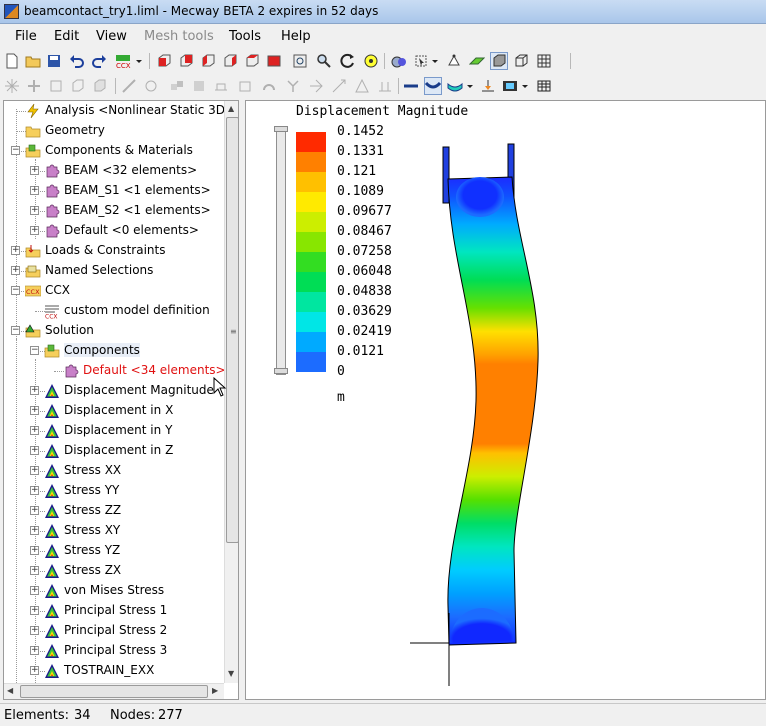 This screenshot has height=726, width=766. What do you see at coordinates (221, 86) in the screenshot?
I see `mesh-tool-10-icon` at bounding box center [221, 86].